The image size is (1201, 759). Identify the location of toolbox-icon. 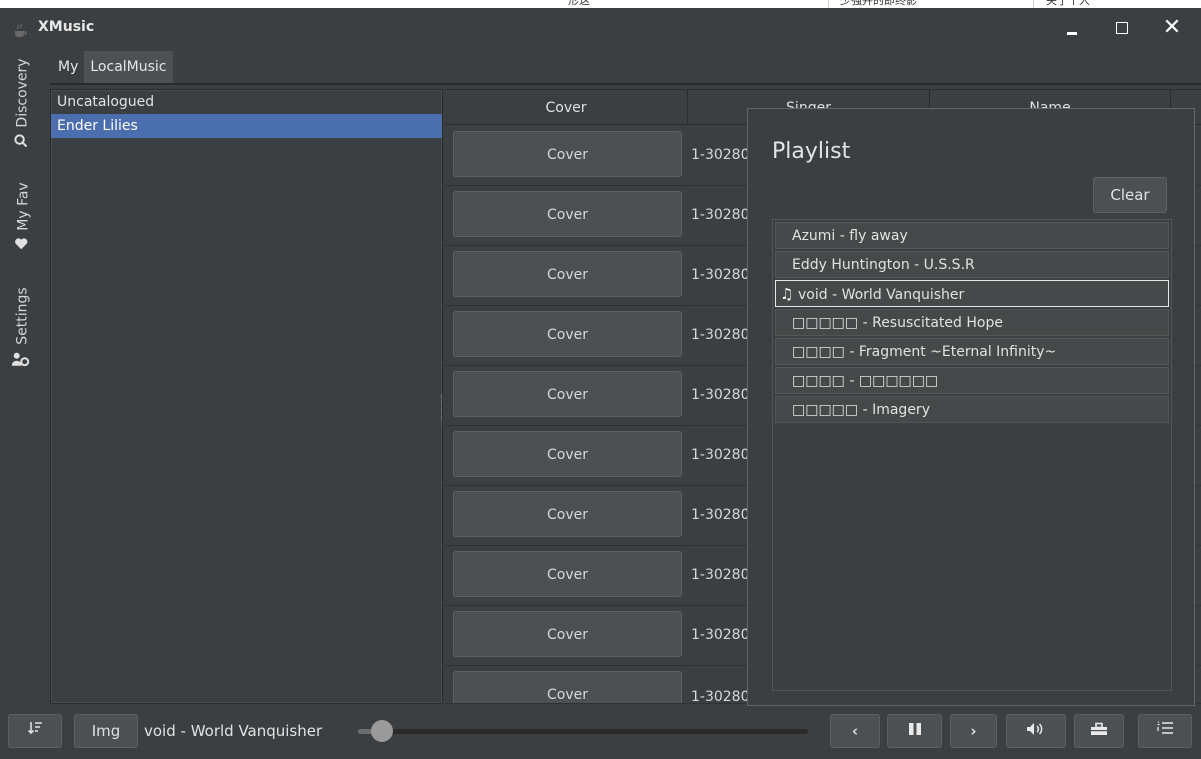
(1099, 731).